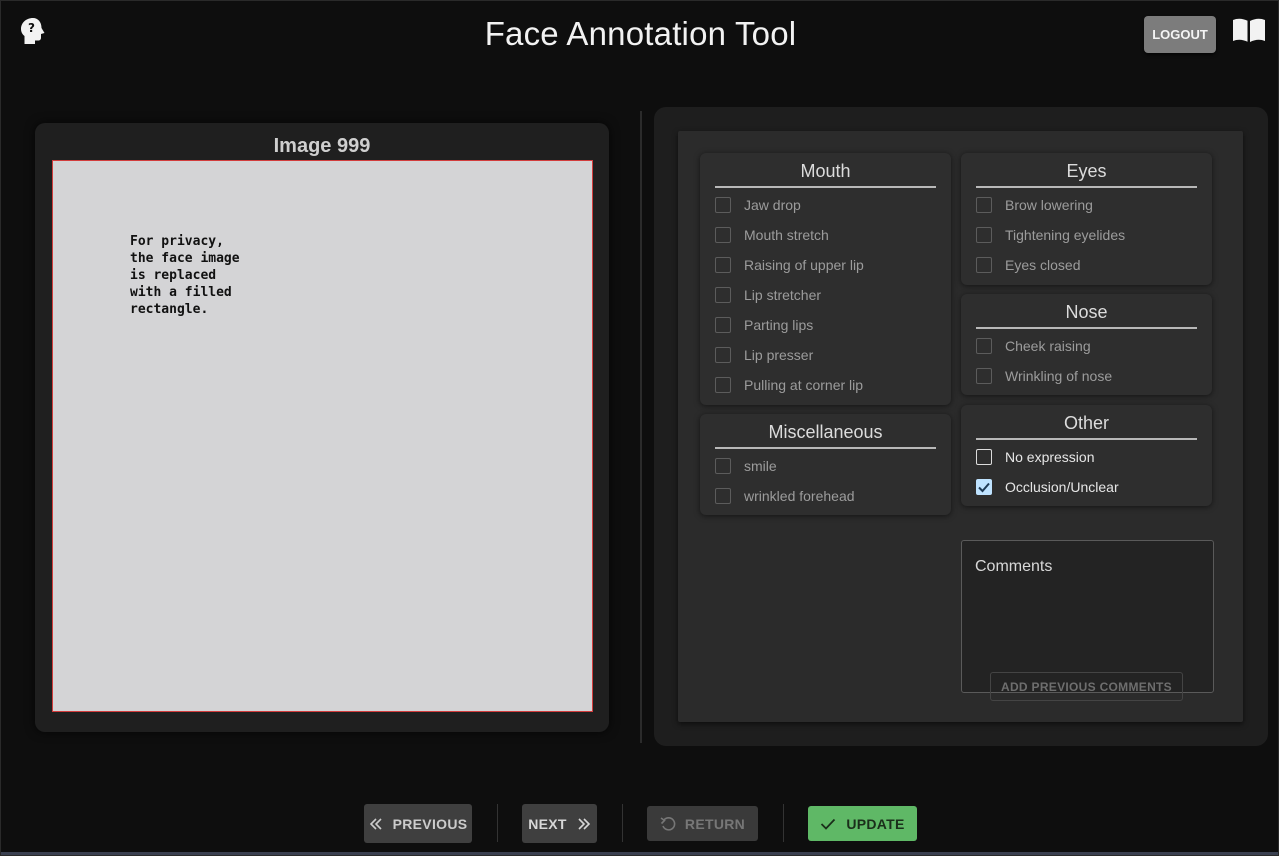 The height and width of the screenshot is (856, 1279). What do you see at coordinates (825, 435) in the screenshot?
I see `group-title: Miscellaneous` at bounding box center [825, 435].